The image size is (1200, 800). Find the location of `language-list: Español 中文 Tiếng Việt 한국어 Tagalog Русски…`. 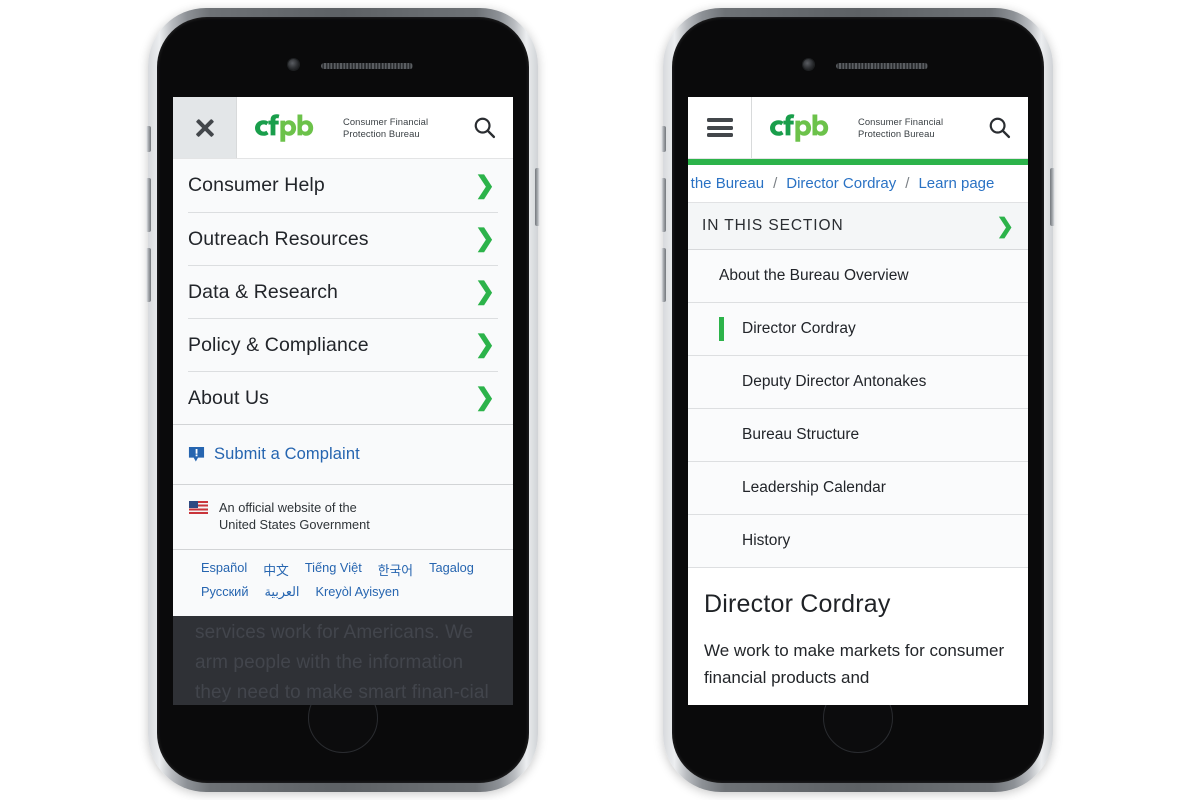

language-list: Español 中文 Tiếng Việt 한국어 Tagalog Русски… is located at coordinates (349, 580).